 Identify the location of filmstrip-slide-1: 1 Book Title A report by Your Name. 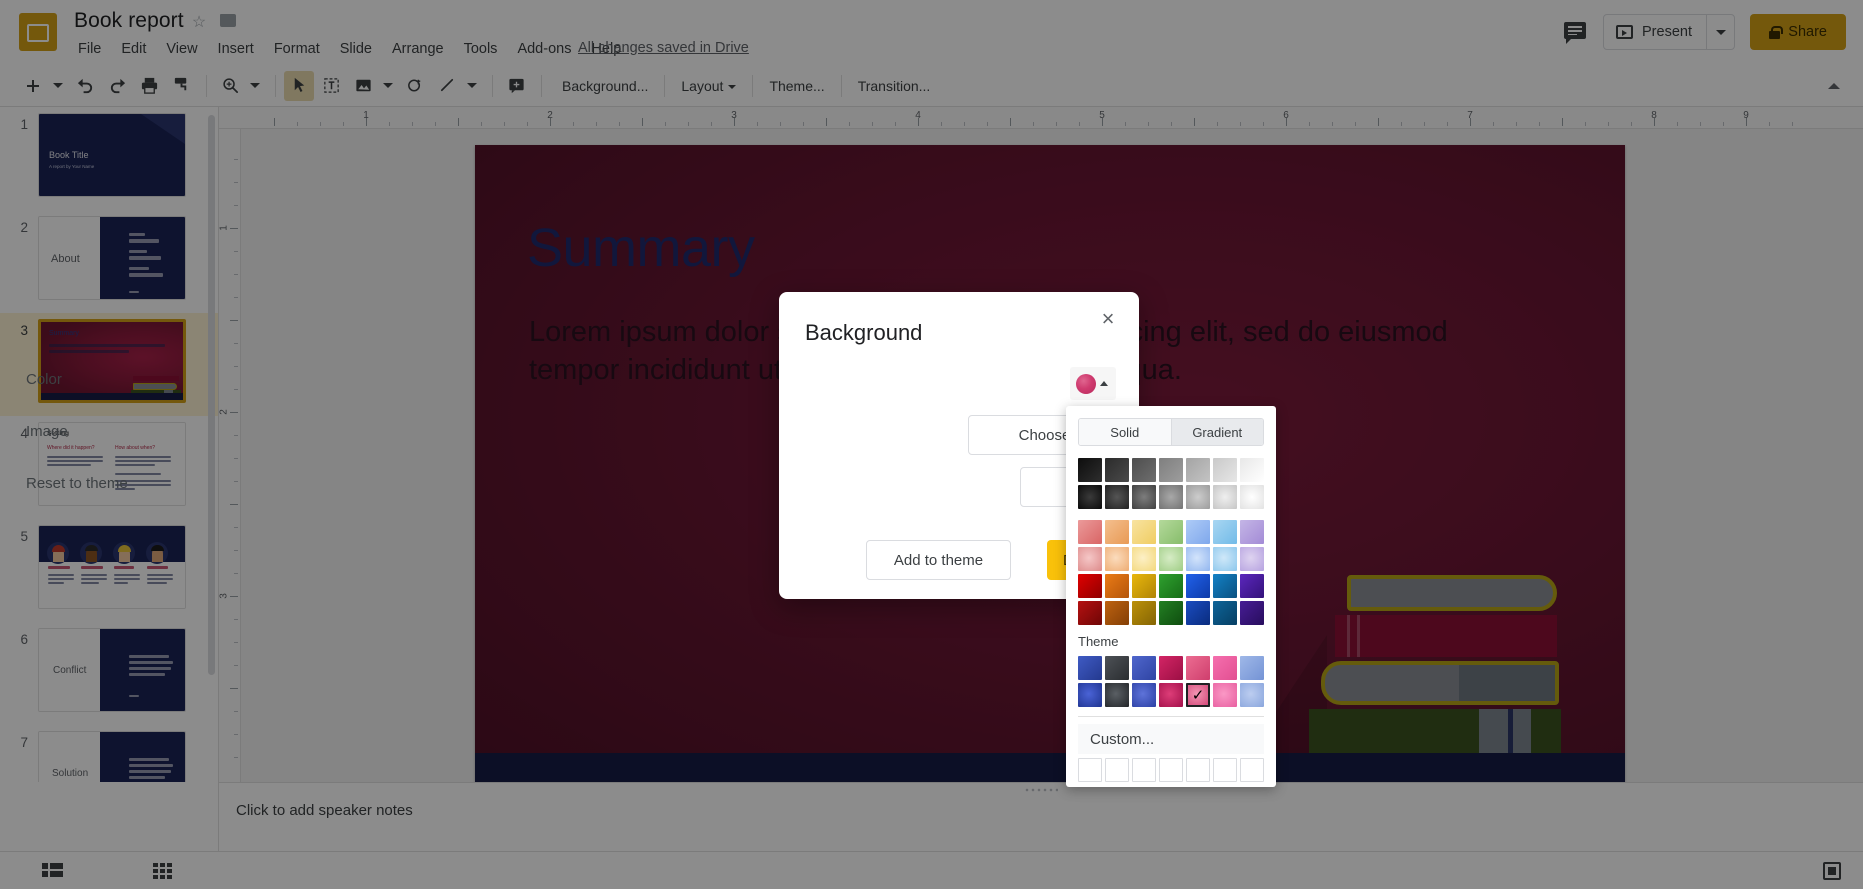
(109, 158).